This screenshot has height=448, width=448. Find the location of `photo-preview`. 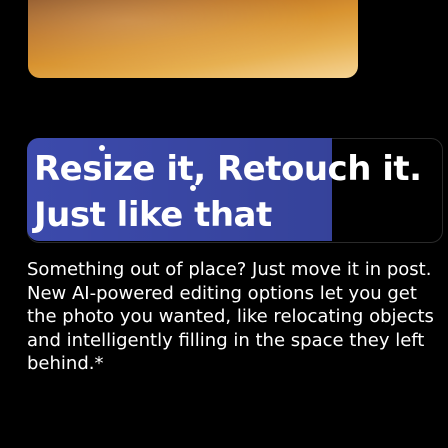

photo-preview is located at coordinates (193, 39).